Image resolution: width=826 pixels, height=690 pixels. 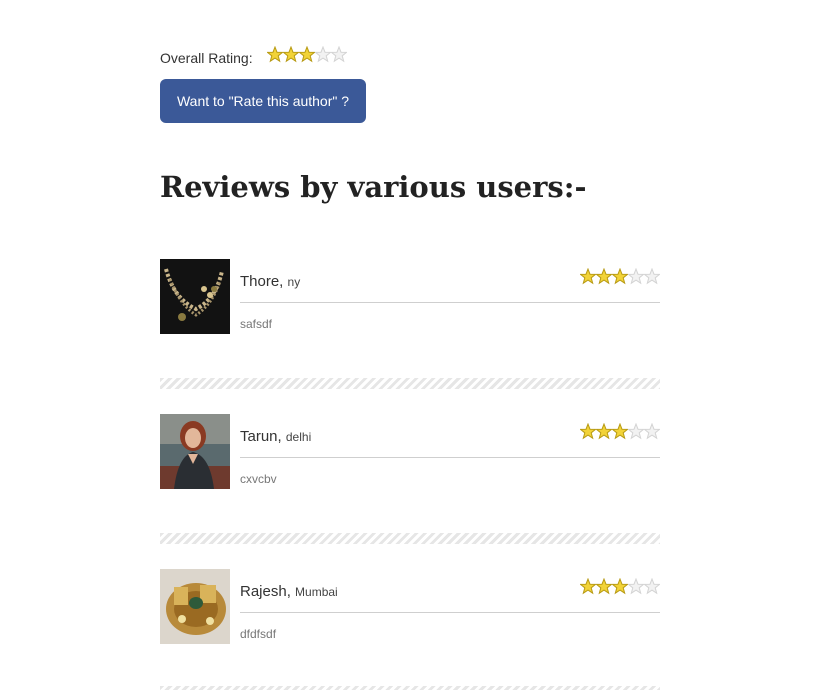 I want to click on reviewer-name-line: Rajesh, Mumbai, so click(x=289, y=591).